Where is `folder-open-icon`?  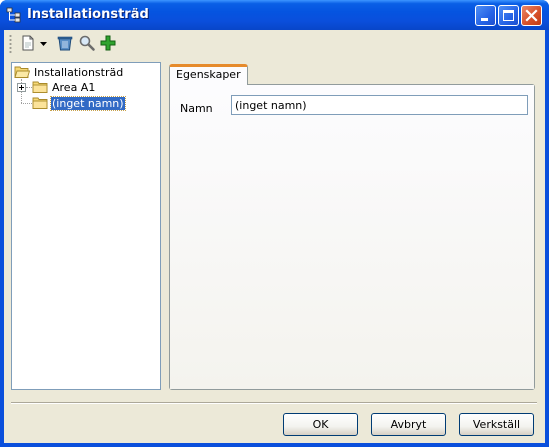 folder-open-icon is located at coordinates (22, 72).